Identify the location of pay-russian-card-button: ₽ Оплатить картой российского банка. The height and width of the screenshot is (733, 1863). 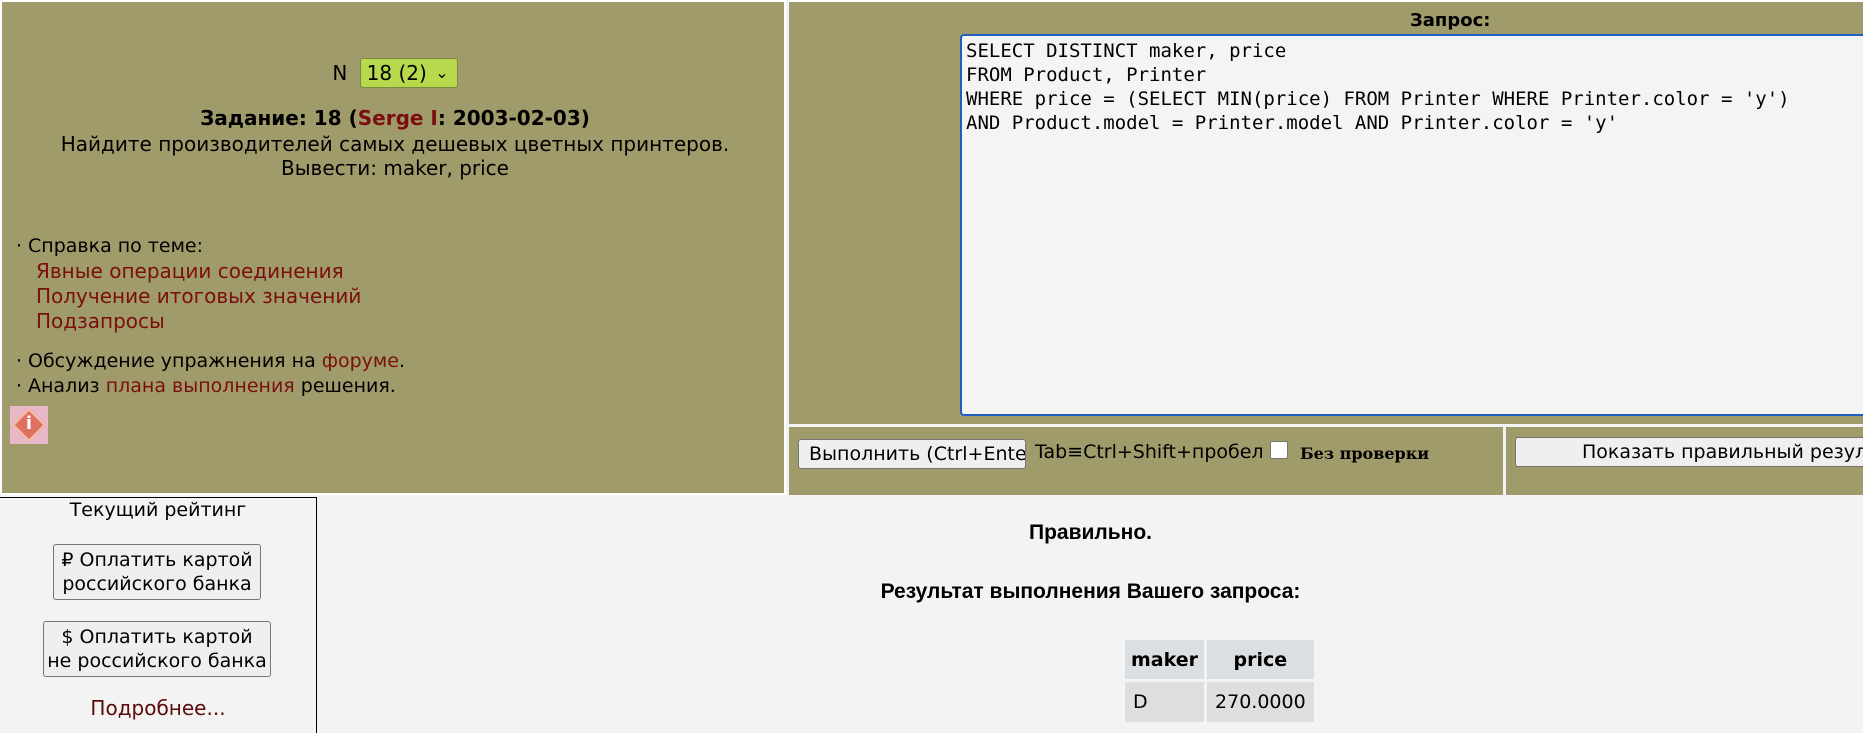
(157, 572).